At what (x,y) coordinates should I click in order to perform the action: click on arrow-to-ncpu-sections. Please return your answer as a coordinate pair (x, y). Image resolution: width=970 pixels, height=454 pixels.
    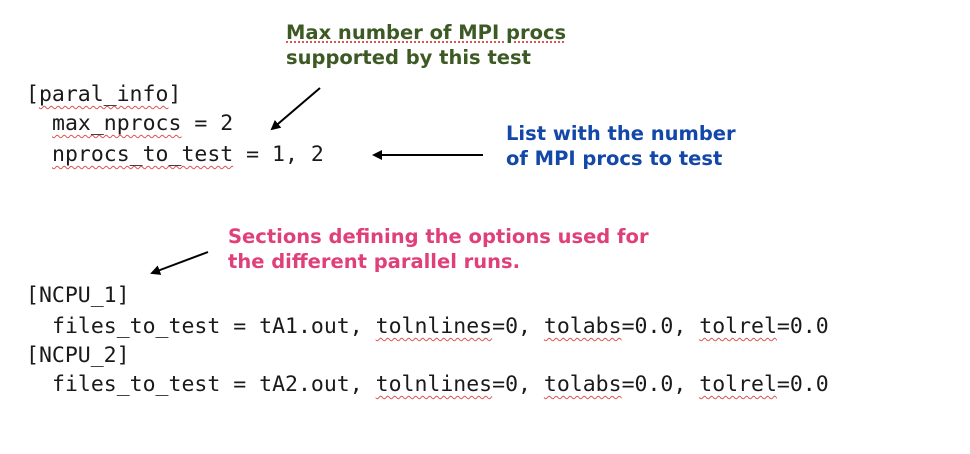
    Looking at the image, I should click on (179, 263).